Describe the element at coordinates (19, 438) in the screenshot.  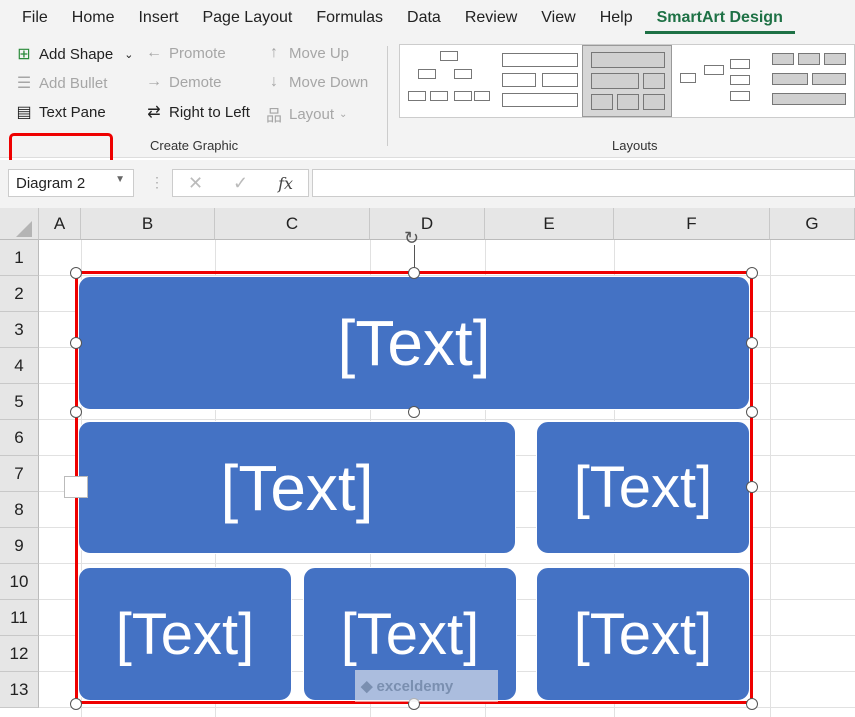
I see `row-header-6: 6` at that location.